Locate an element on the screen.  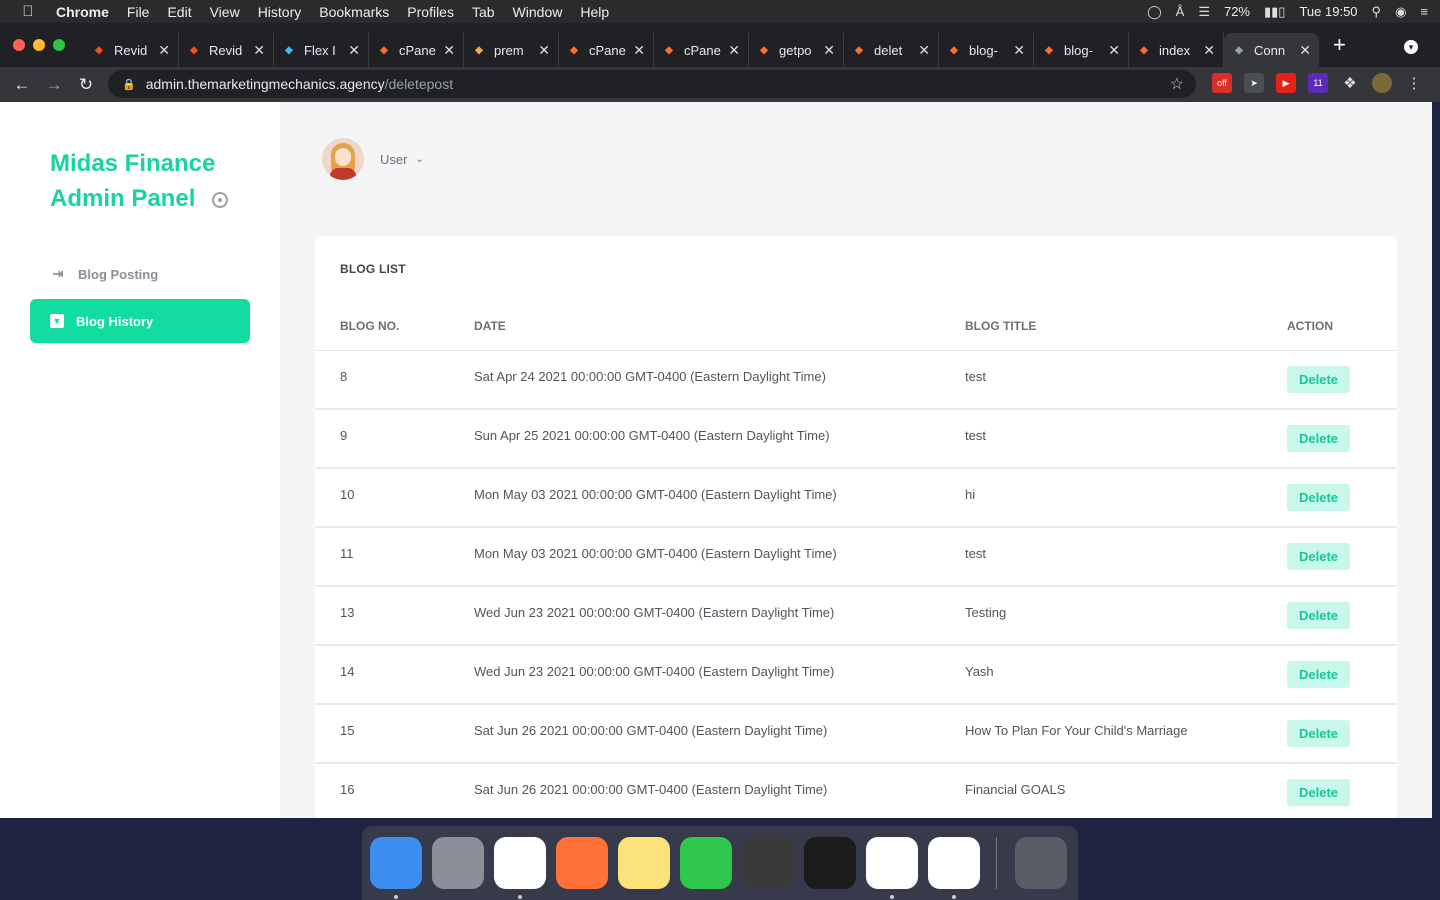
battery-icon: ▮▮▯ is located at coordinates (1274, 12).